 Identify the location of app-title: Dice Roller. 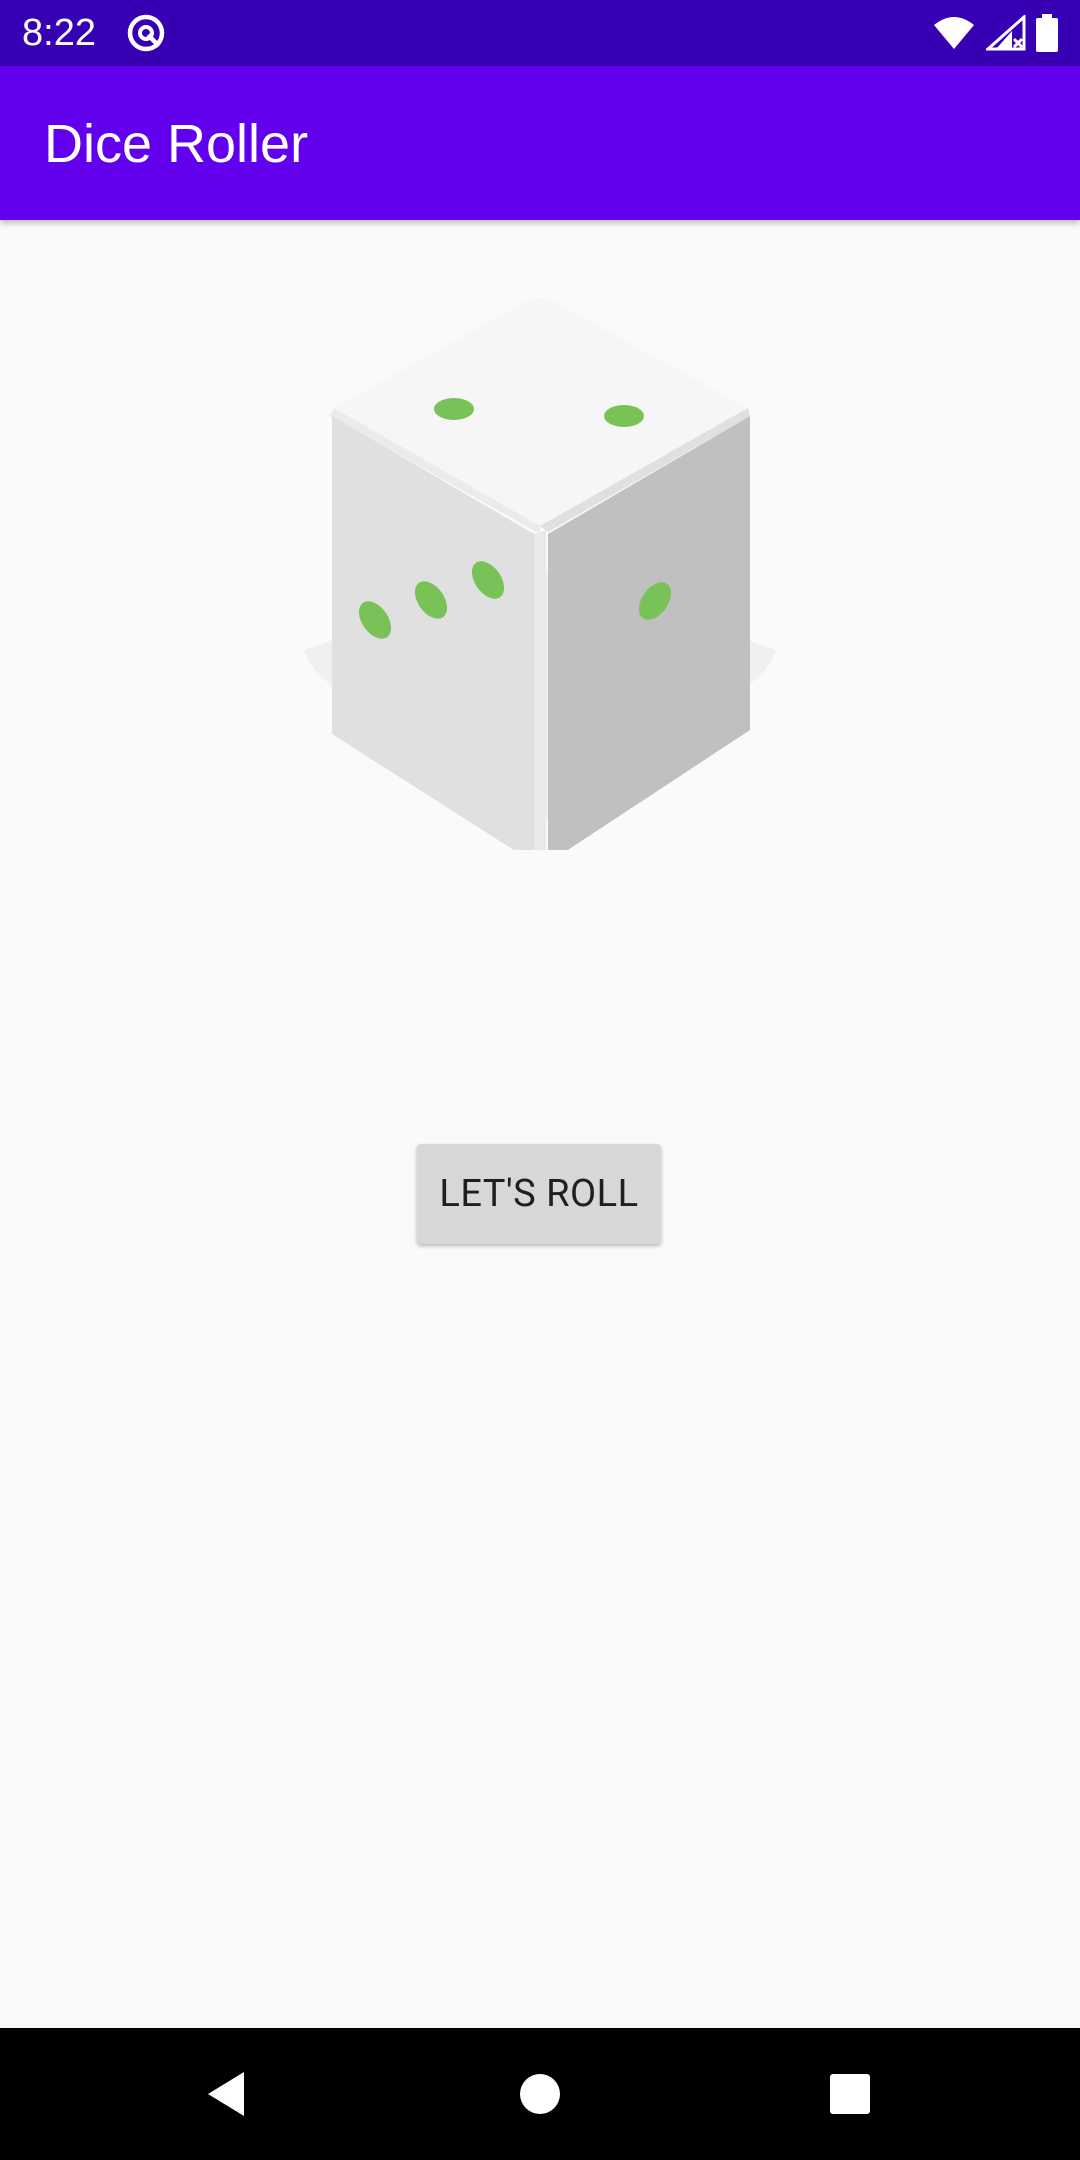
(176, 144).